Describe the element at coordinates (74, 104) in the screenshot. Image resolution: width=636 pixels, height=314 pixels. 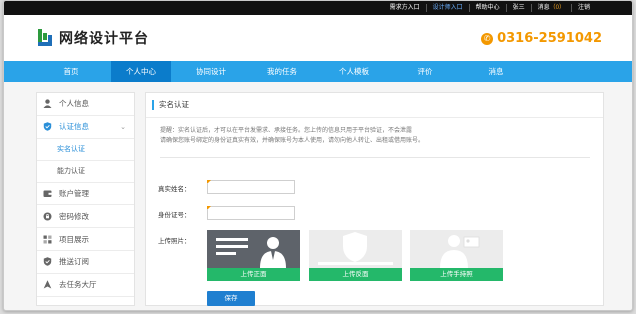
I see `sidebar-item-label: 个人信息` at that location.